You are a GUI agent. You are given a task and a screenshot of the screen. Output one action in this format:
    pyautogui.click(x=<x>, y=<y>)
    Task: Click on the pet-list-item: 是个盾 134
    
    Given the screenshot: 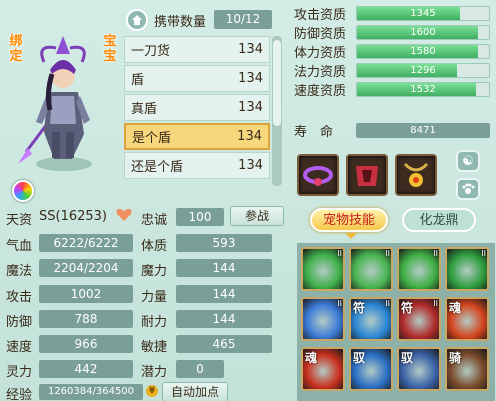 What is the action you would take?
    pyautogui.click(x=197, y=136)
    